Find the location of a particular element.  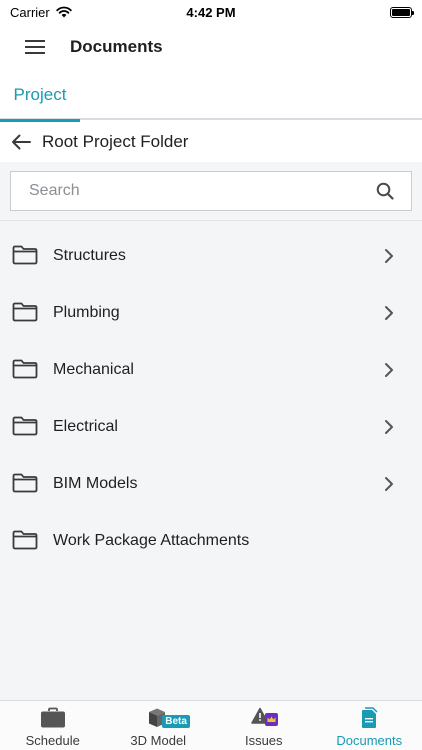

crown-icon is located at coordinates (271, 719).